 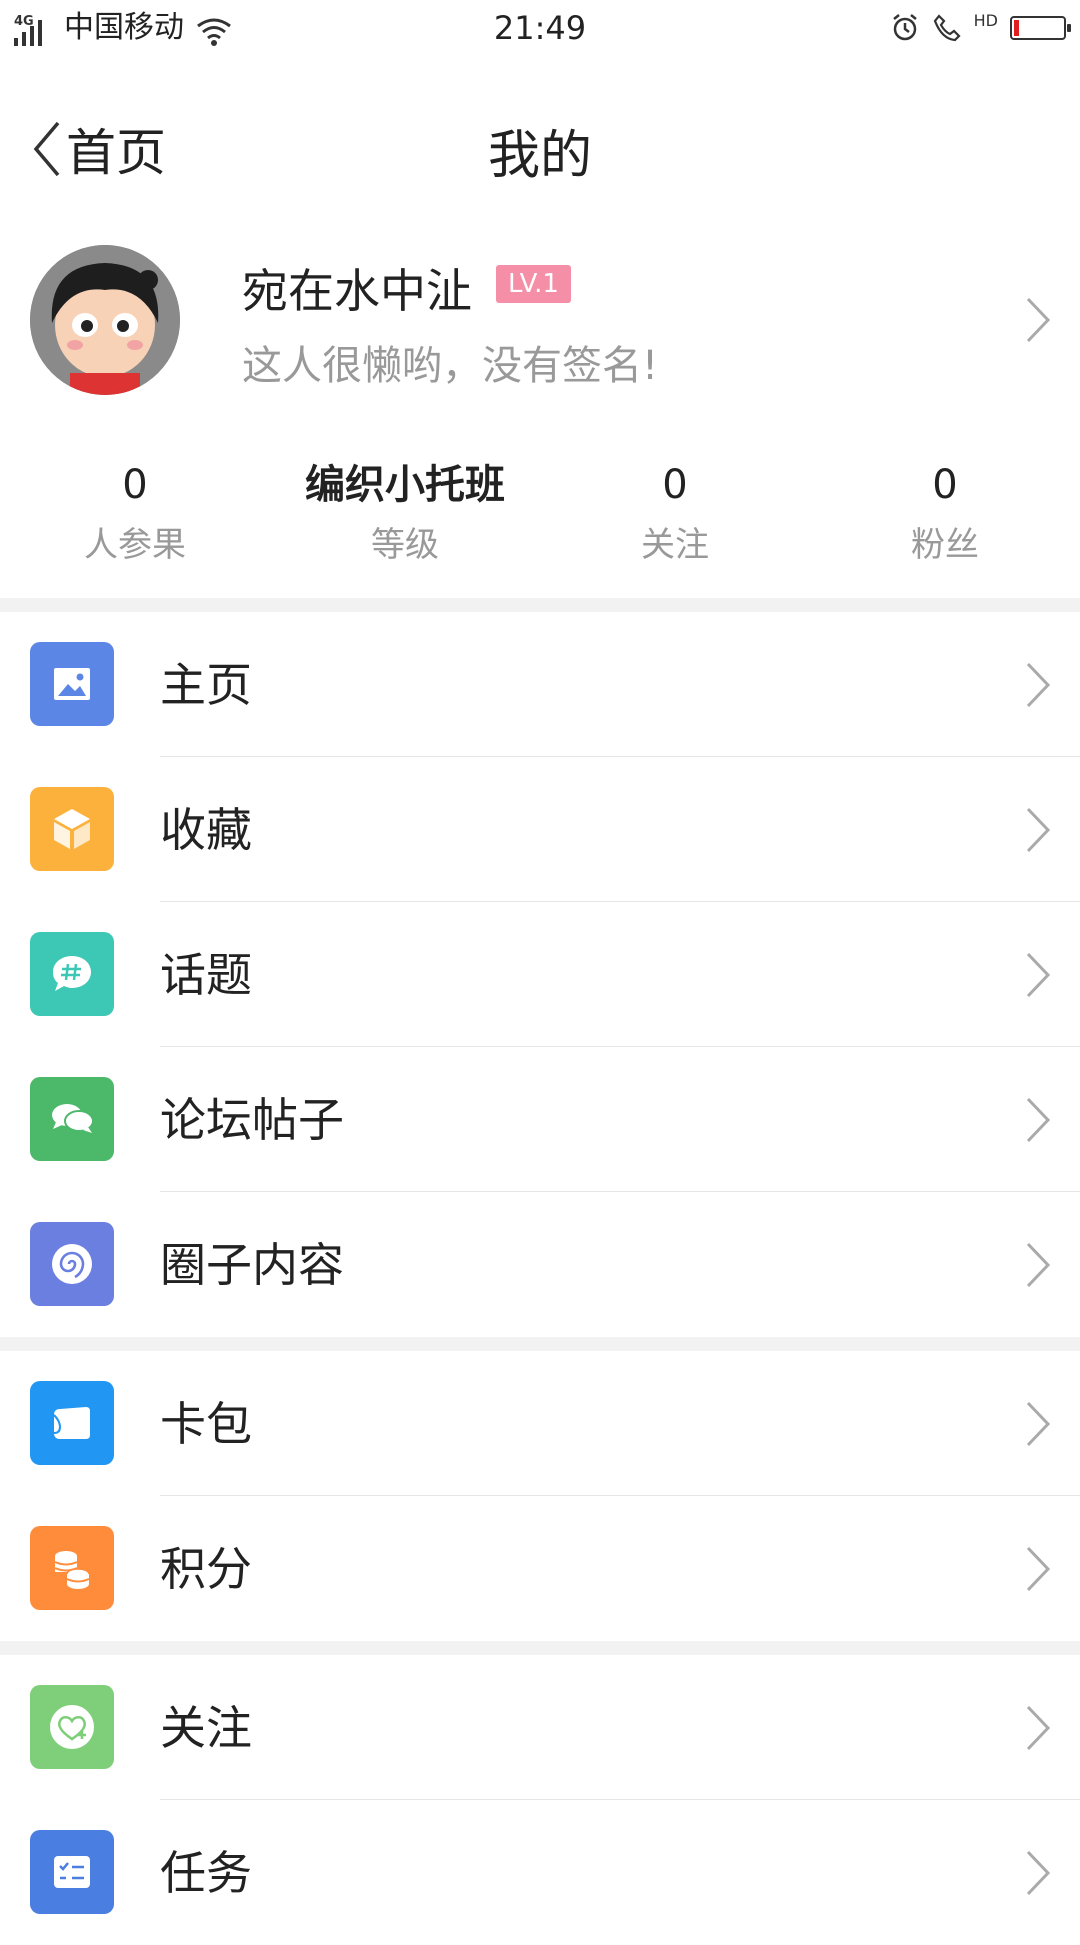 What do you see at coordinates (945, 545) in the screenshot?
I see `stat-label: 粉丝` at bounding box center [945, 545].